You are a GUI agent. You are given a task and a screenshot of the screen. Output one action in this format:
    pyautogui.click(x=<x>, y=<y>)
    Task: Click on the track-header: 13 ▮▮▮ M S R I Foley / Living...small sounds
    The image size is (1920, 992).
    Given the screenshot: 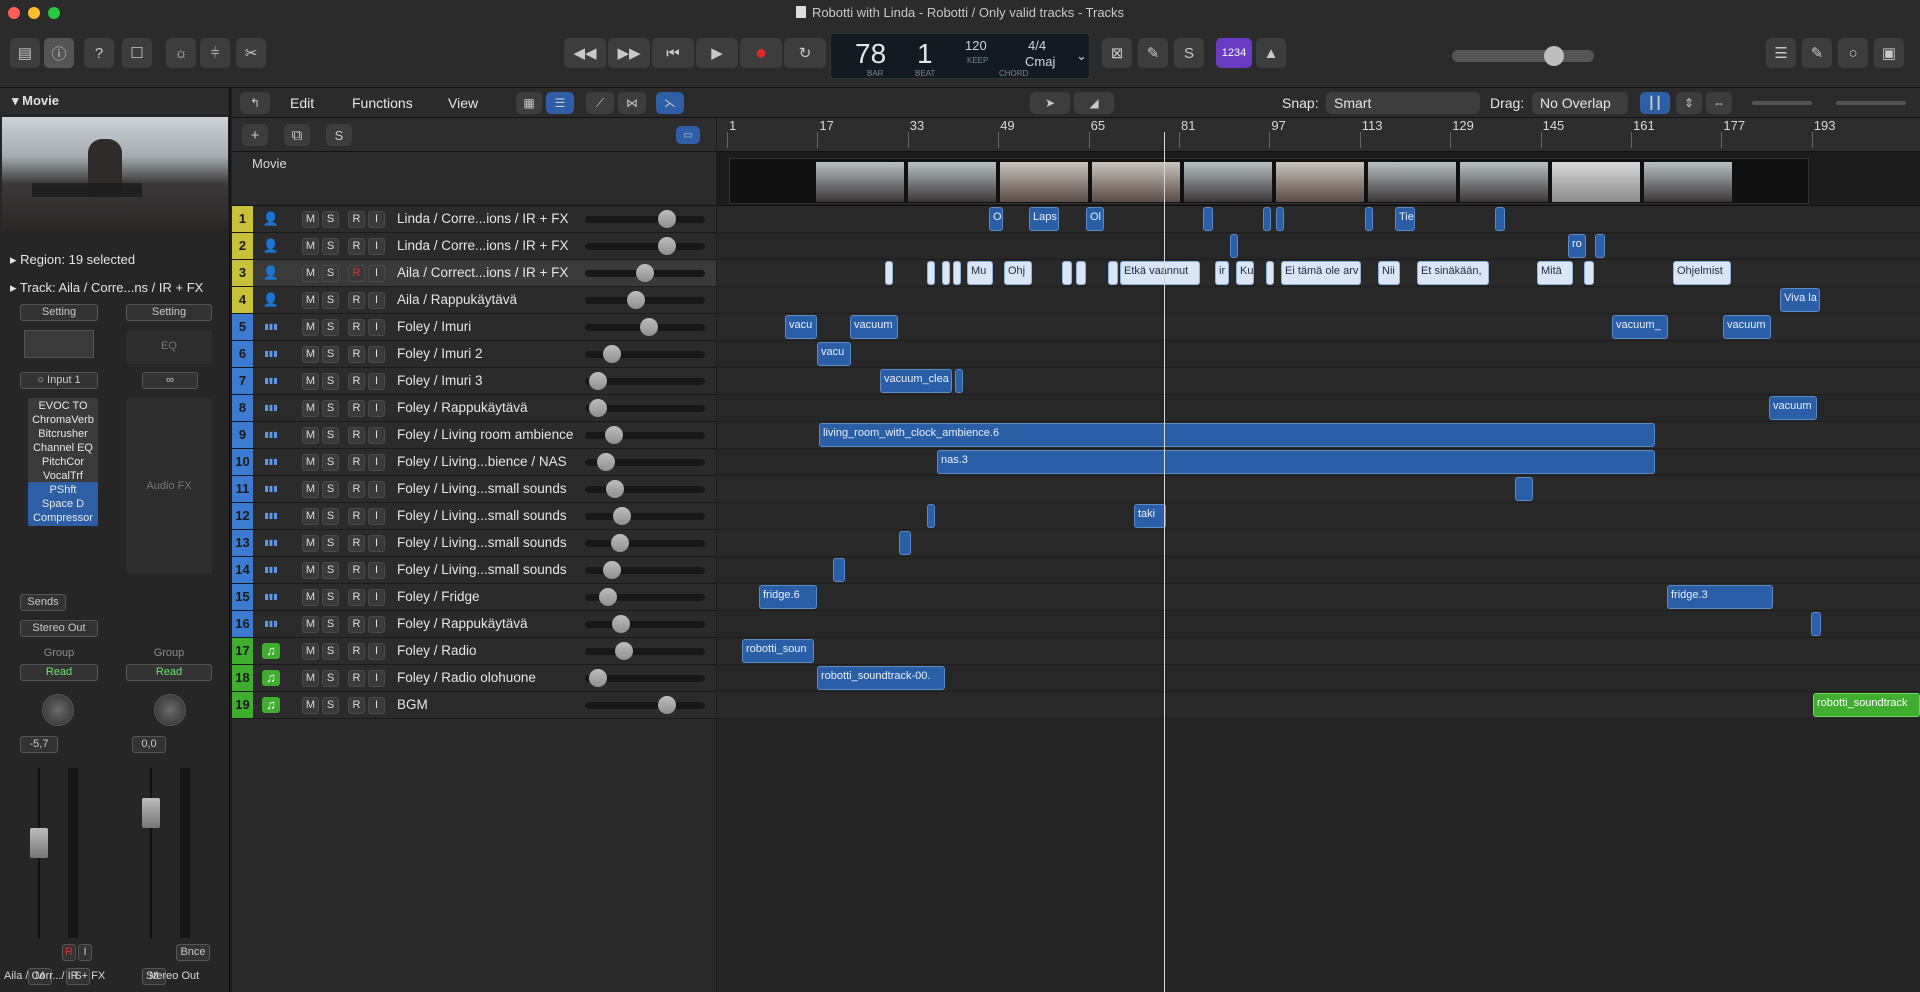 What is the action you would take?
    pyautogui.click(x=474, y=543)
    